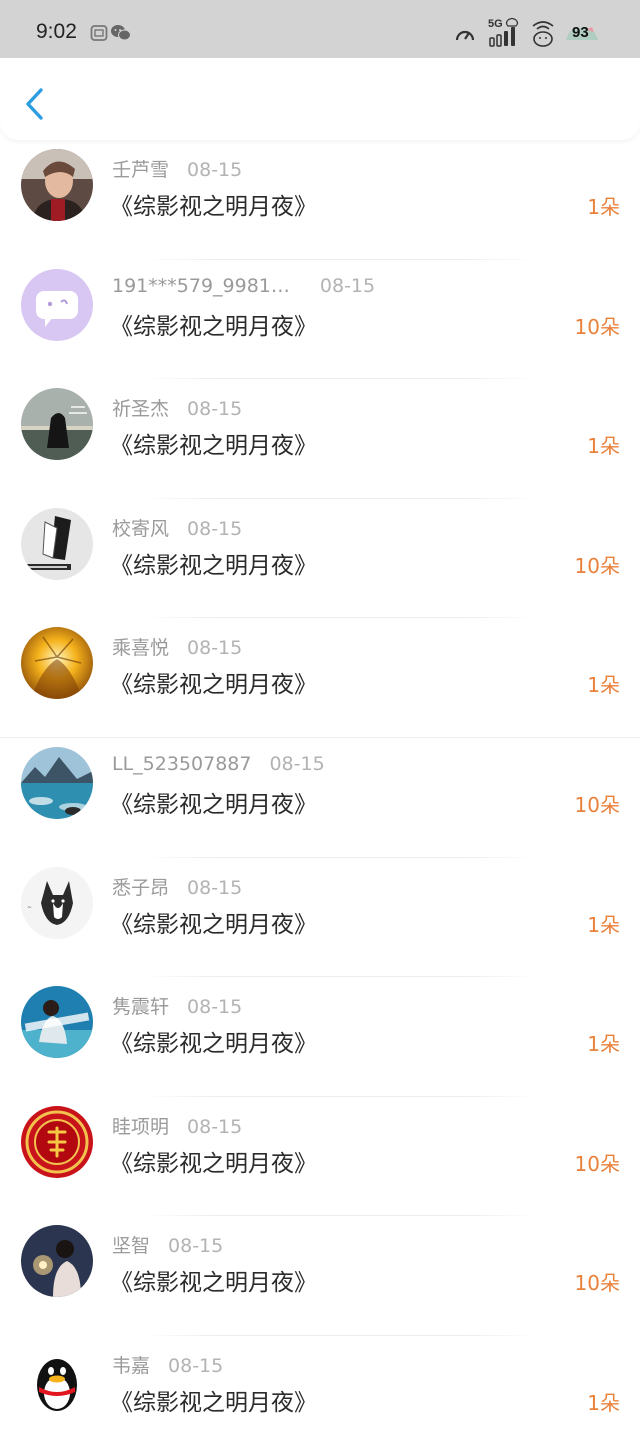 Image resolution: width=640 pixels, height=1456 pixels. What do you see at coordinates (177, 1125) in the screenshot?
I see `row-meta: 眭项明 08-15` at bounding box center [177, 1125].